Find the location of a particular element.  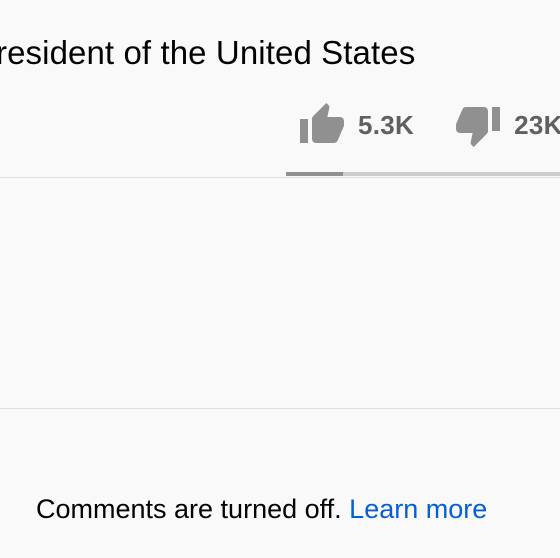

thumb-up-icon is located at coordinates (322, 125).